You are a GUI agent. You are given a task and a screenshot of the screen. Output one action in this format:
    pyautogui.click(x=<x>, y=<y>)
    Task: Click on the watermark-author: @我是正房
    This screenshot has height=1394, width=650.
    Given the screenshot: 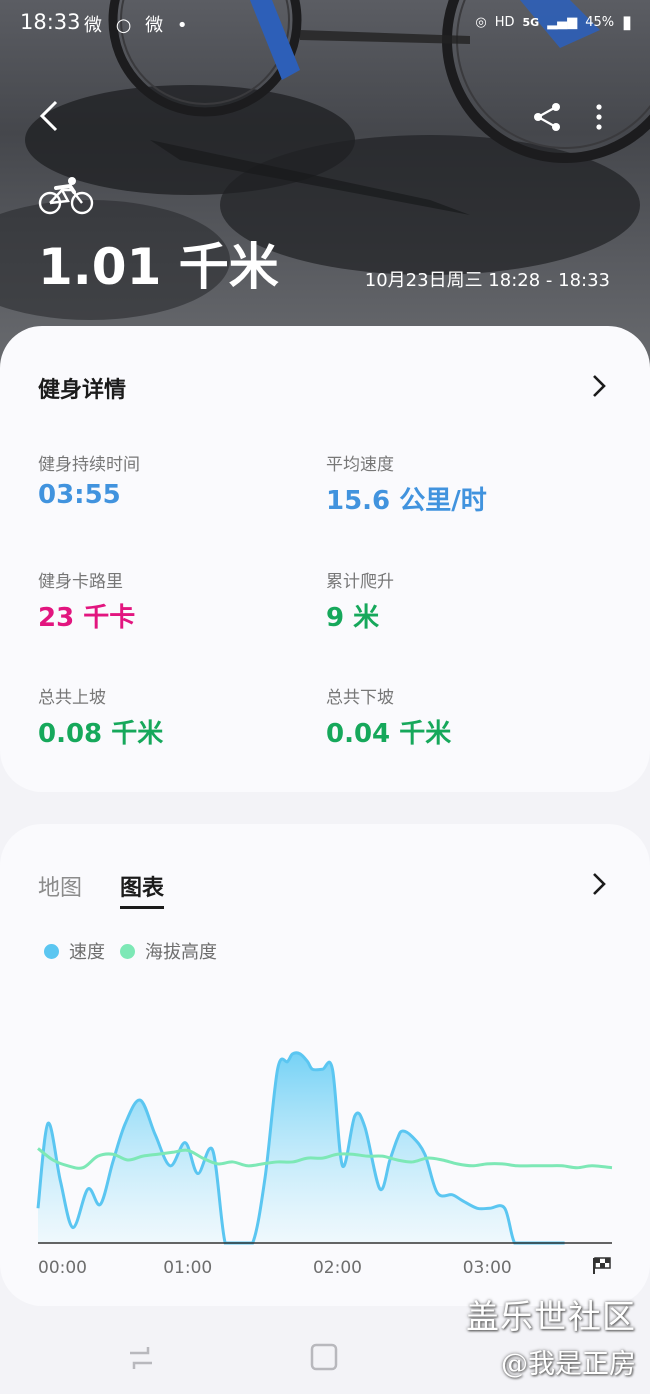 What is the action you would take?
    pyautogui.click(x=568, y=1364)
    